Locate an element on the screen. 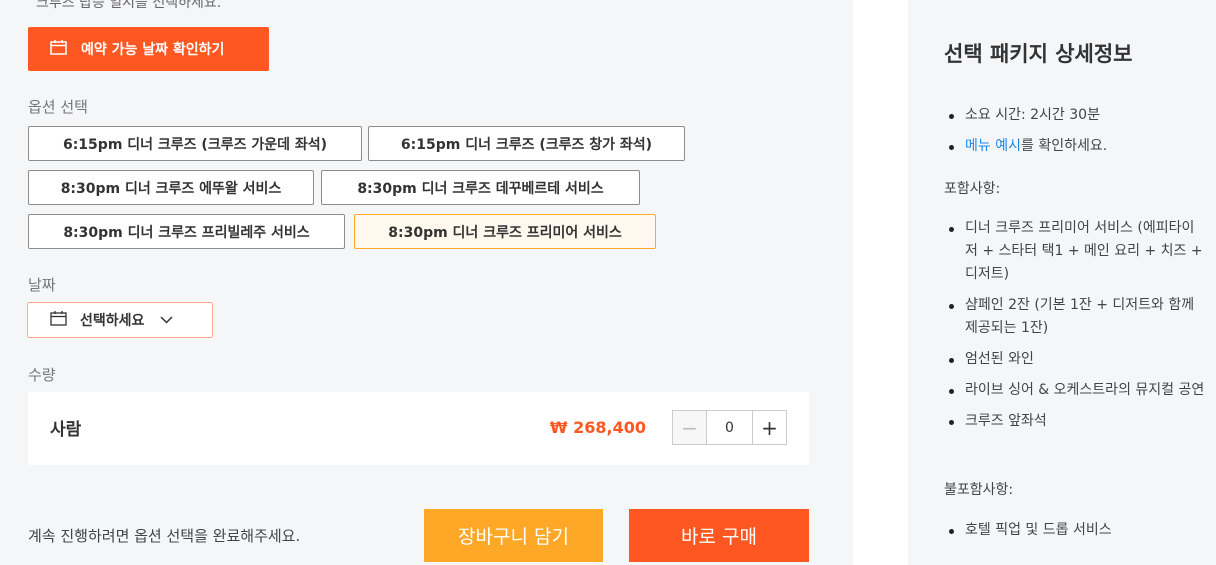 The width and height of the screenshot is (1216, 565). option-section-label: 옵션 선택 is located at coordinates (58, 107).